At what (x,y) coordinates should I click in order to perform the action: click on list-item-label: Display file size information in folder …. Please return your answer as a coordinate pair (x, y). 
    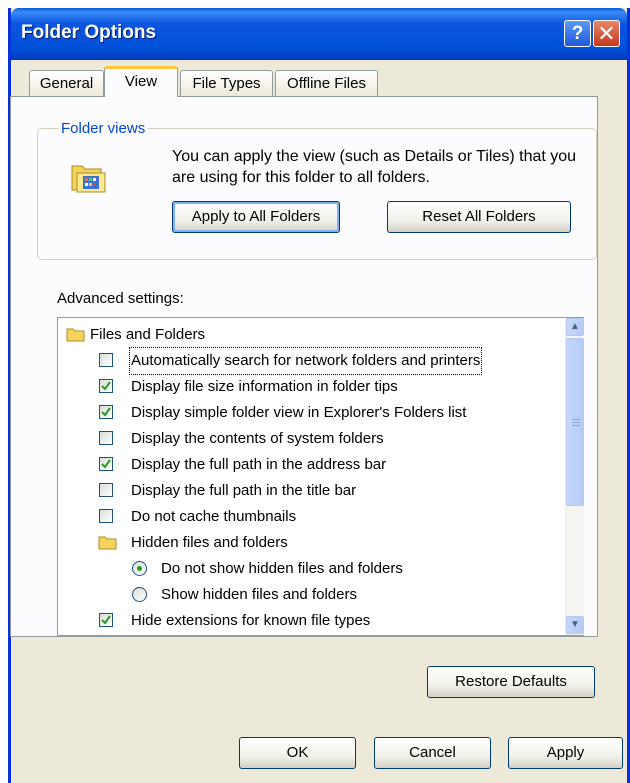
    Looking at the image, I should click on (264, 386).